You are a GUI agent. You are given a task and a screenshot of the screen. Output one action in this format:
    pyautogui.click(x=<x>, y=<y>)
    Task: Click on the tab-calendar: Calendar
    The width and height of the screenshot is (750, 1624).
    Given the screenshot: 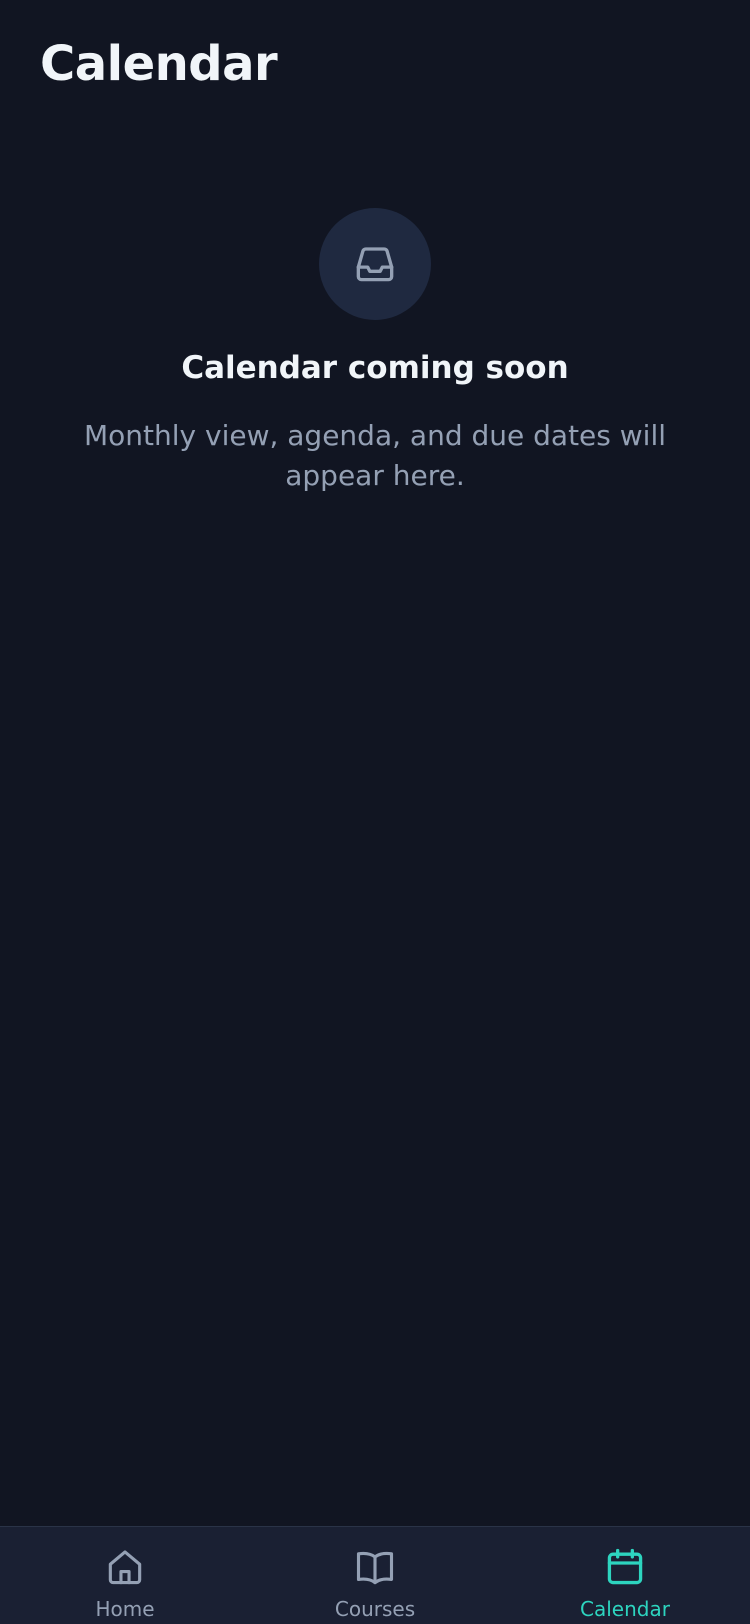 What is the action you would take?
    pyautogui.click(x=625, y=1575)
    